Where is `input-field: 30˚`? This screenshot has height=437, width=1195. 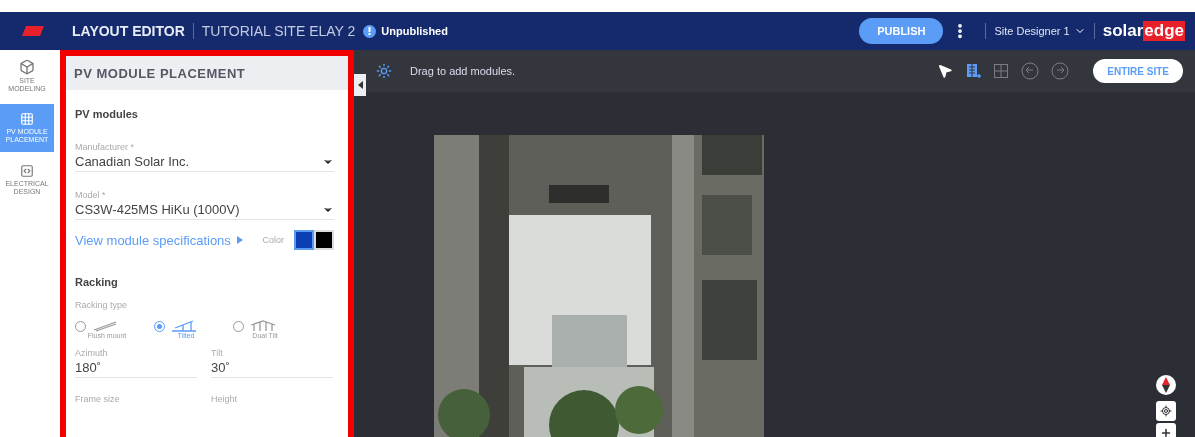
input-field: 30˚ is located at coordinates (272, 368).